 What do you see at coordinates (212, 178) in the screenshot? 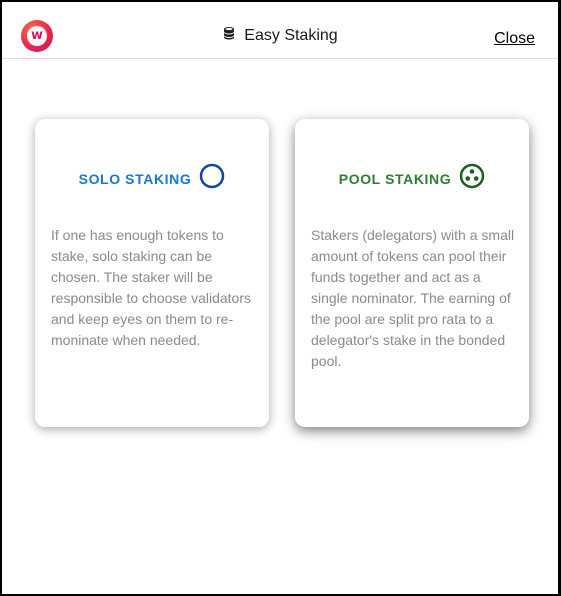
I see `circle-outline-icon` at bounding box center [212, 178].